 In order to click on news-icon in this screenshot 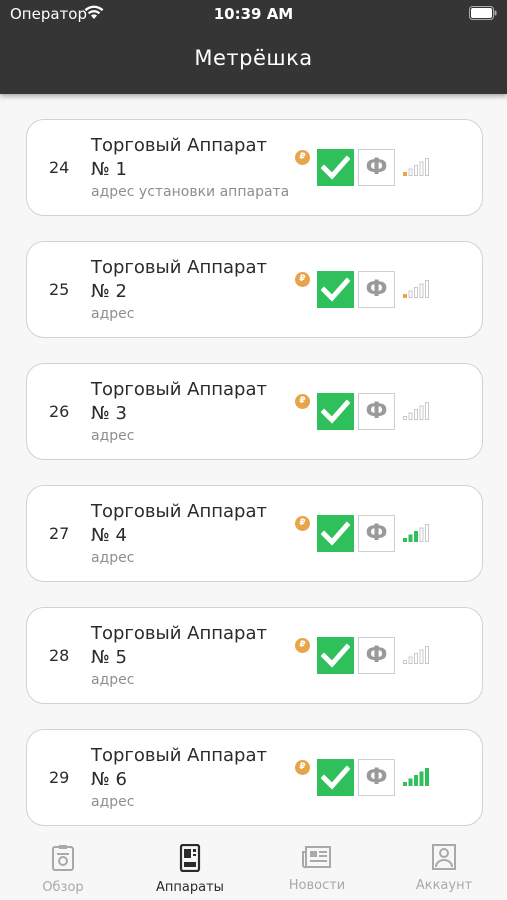, I will do `click(317, 859)`.